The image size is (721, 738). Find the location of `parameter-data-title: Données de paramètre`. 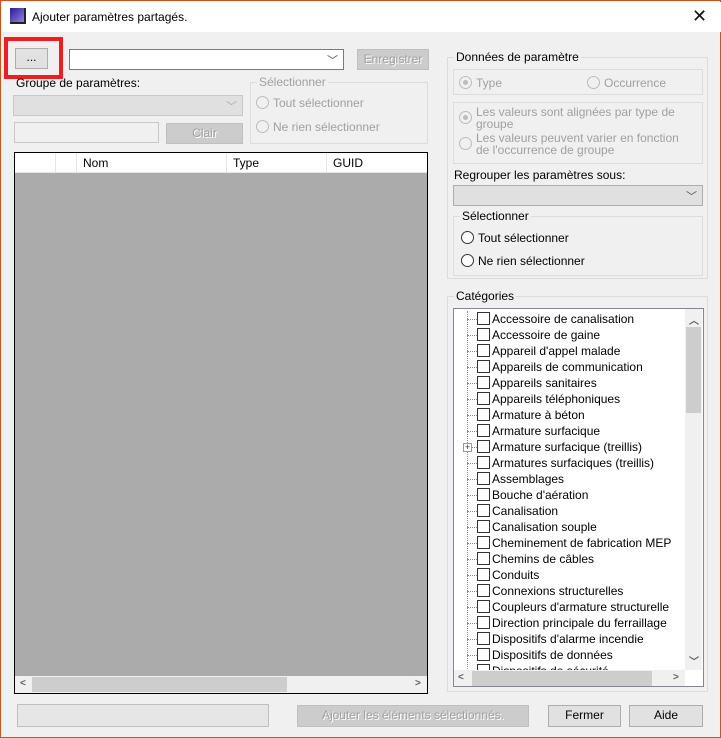

parameter-data-title: Données de paramètre is located at coordinates (517, 57).